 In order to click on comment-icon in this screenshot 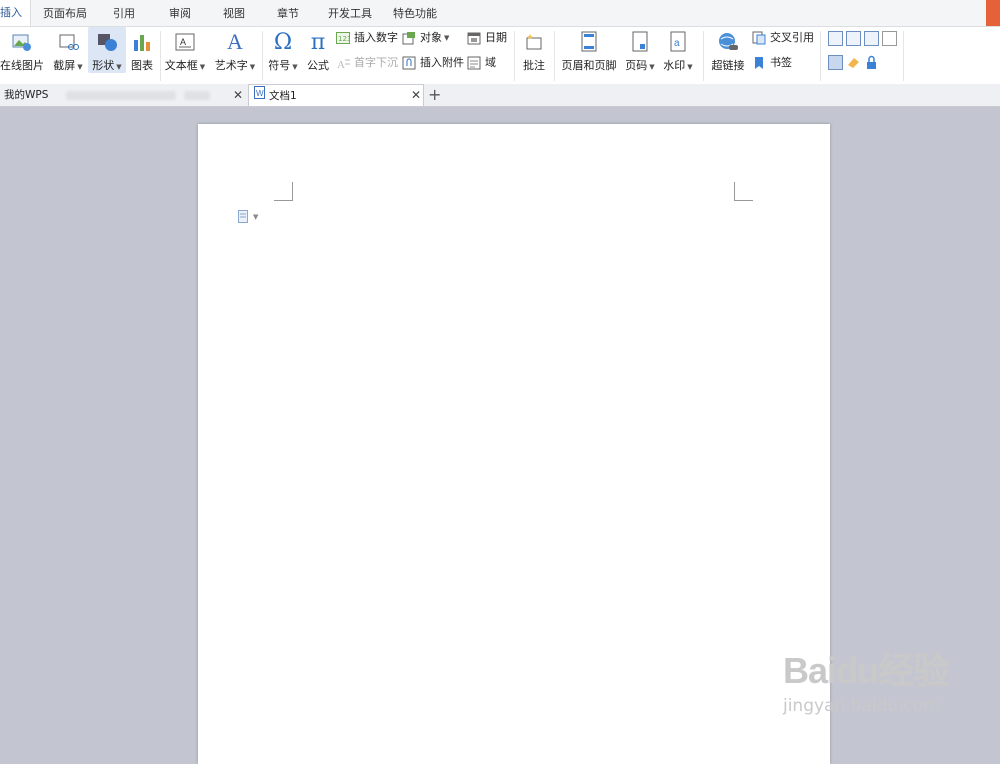, I will do `click(534, 42)`.